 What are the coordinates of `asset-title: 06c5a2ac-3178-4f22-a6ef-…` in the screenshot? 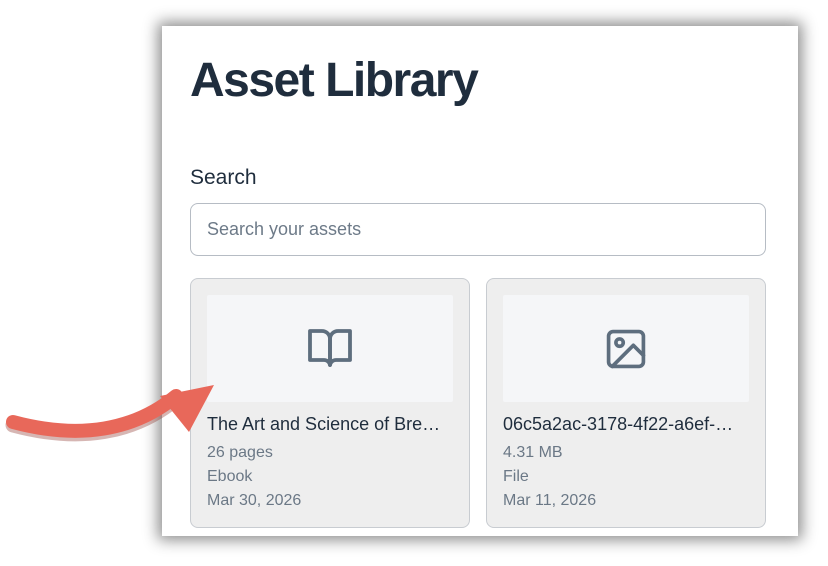 It's located at (618, 424).